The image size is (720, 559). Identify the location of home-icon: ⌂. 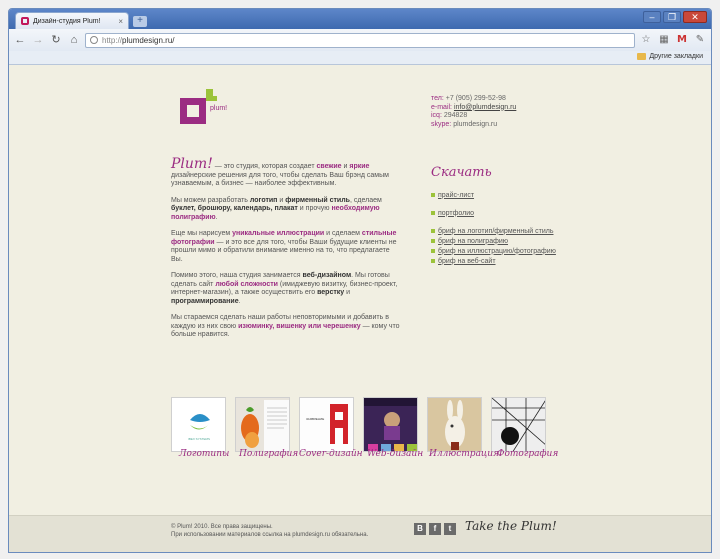
(74, 40).